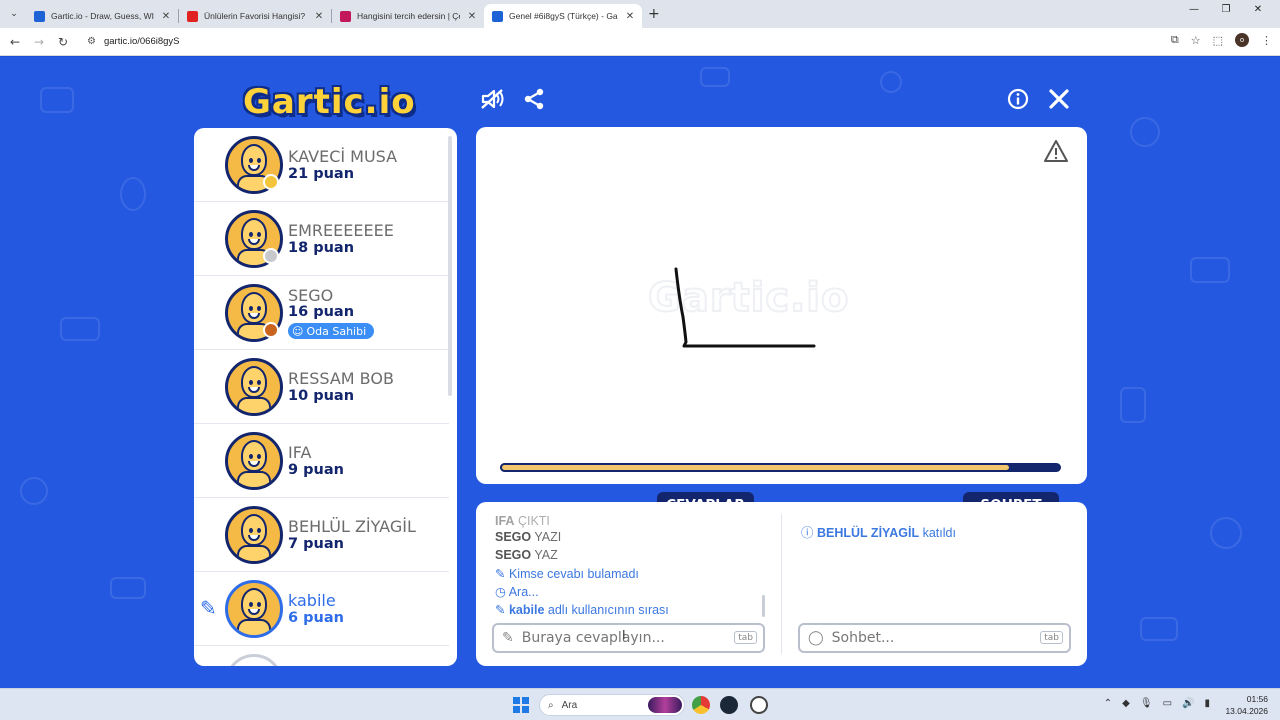  Describe the element at coordinates (548, 537) in the screenshot. I see `answer-text: YAZI` at that location.